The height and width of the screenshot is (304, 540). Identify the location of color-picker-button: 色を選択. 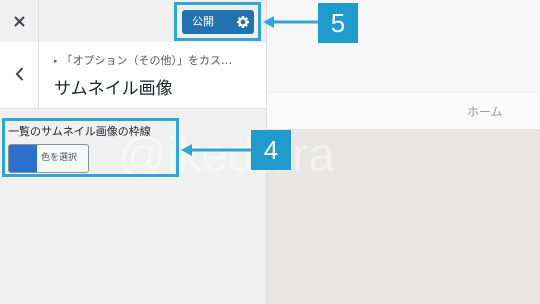
(48, 158).